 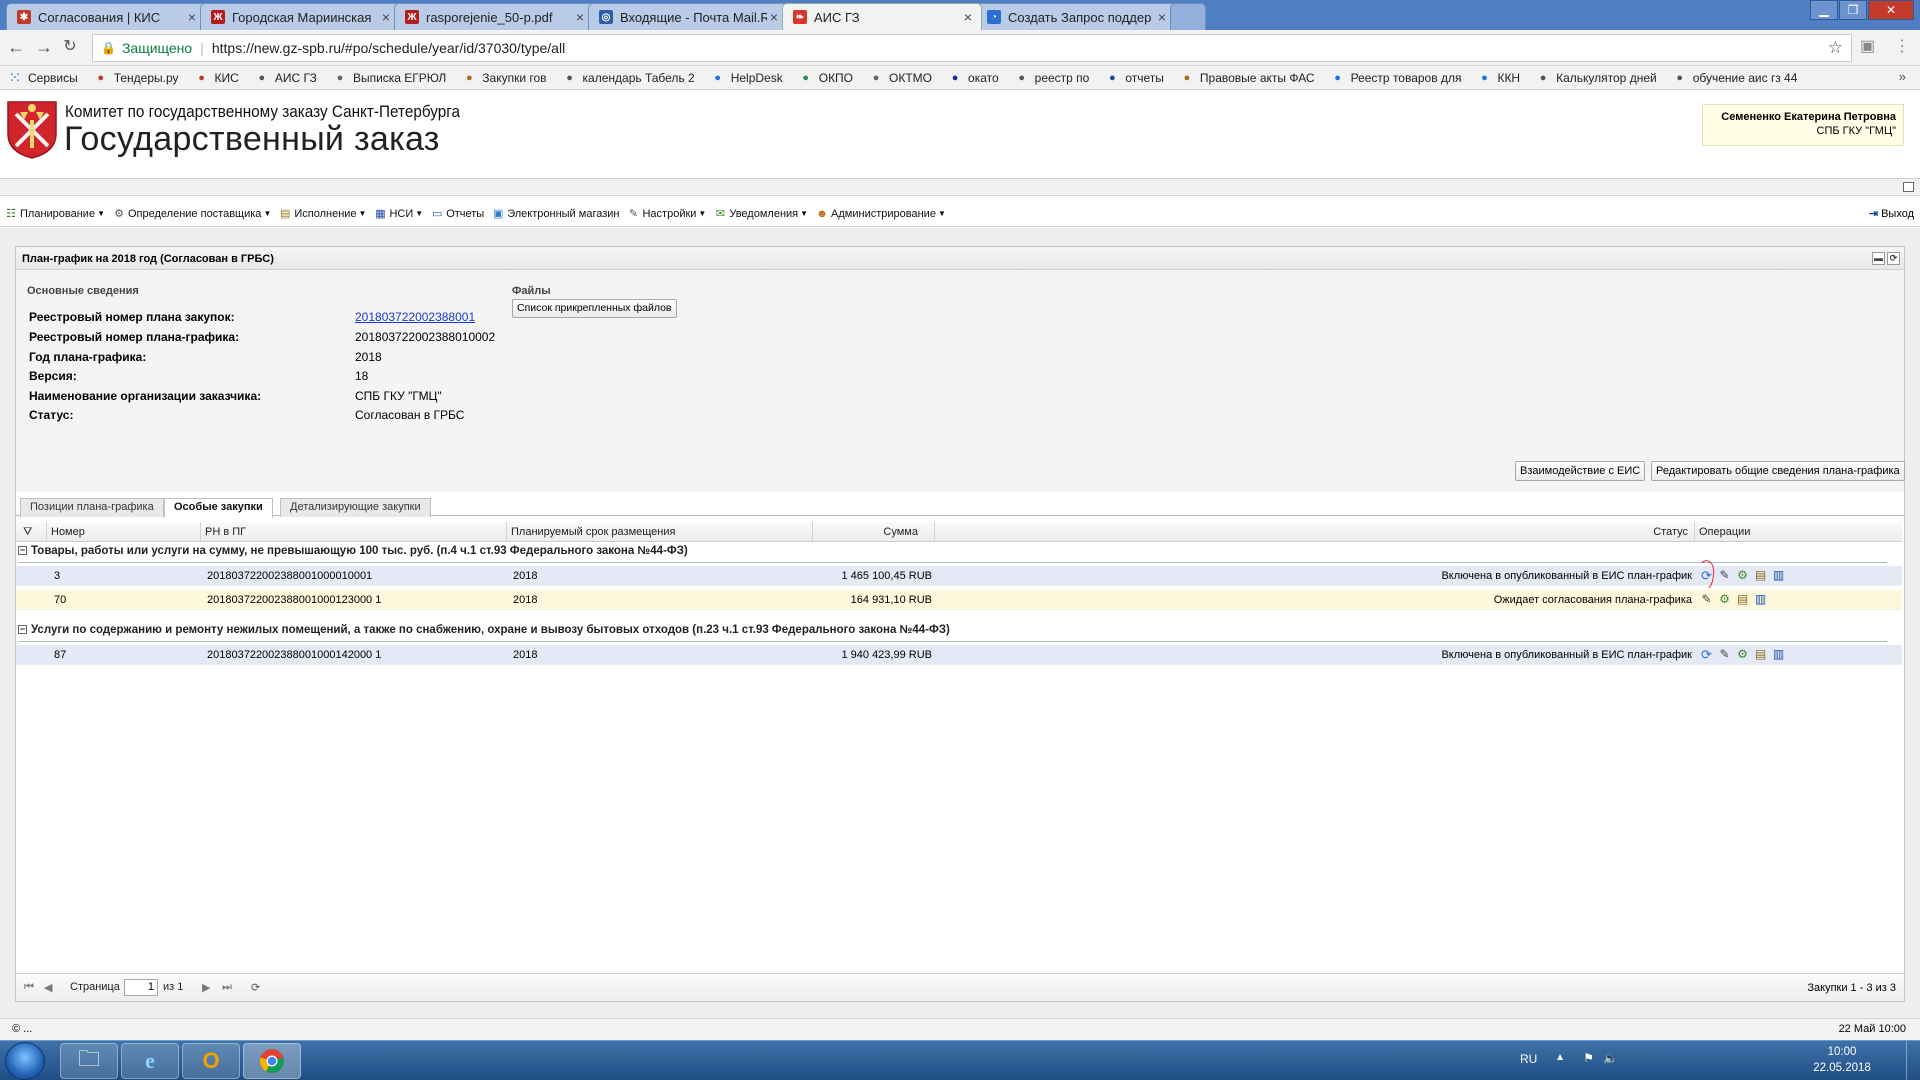 What do you see at coordinates (874, 532) in the screenshot?
I see `col-sum: Сумма` at bounding box center [874, 532].